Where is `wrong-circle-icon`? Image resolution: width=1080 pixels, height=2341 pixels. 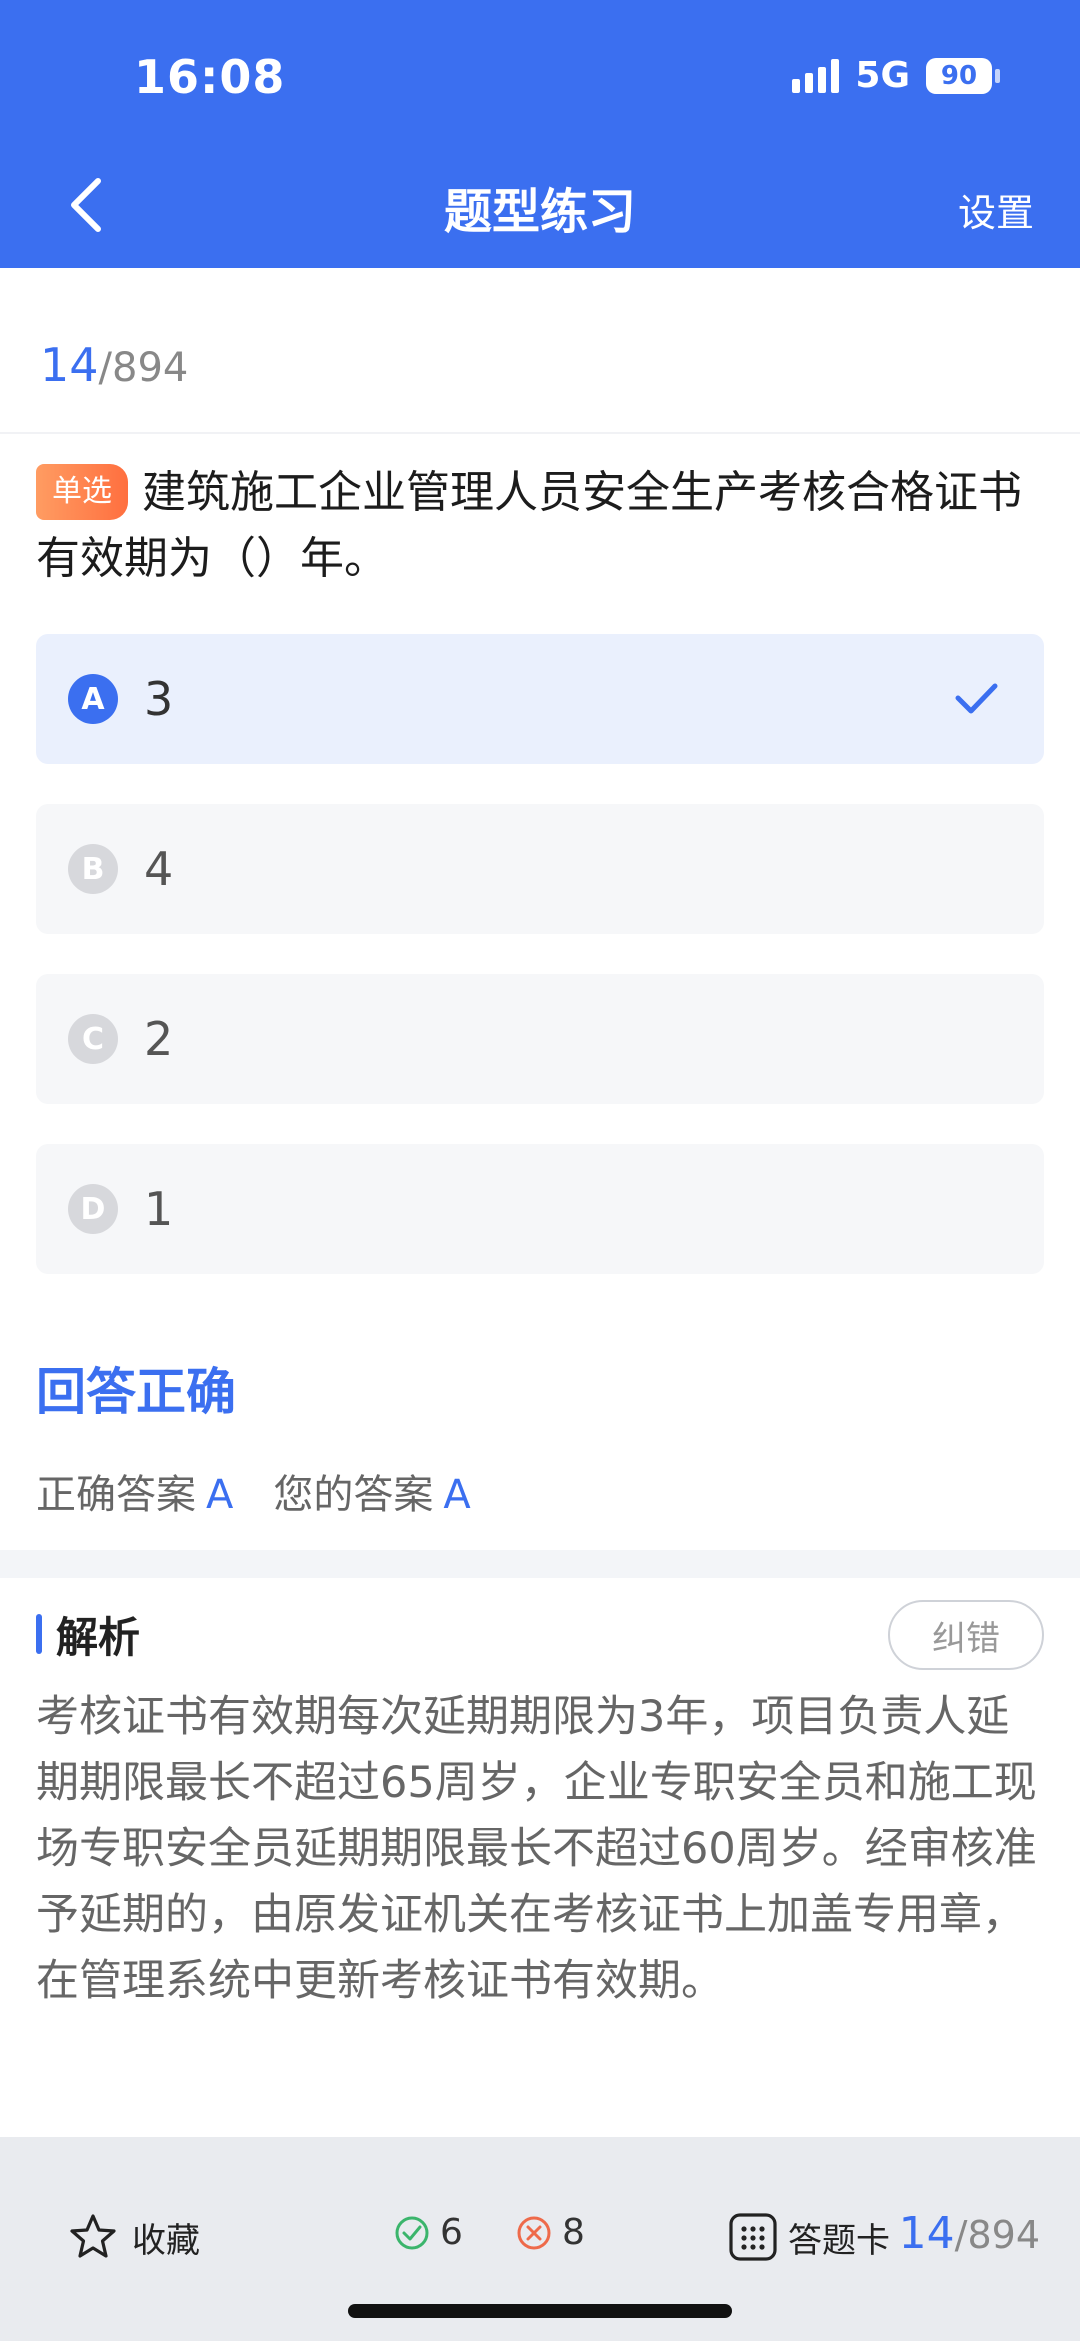 wrong-circle-icon is located at coordinates (534, 2232).